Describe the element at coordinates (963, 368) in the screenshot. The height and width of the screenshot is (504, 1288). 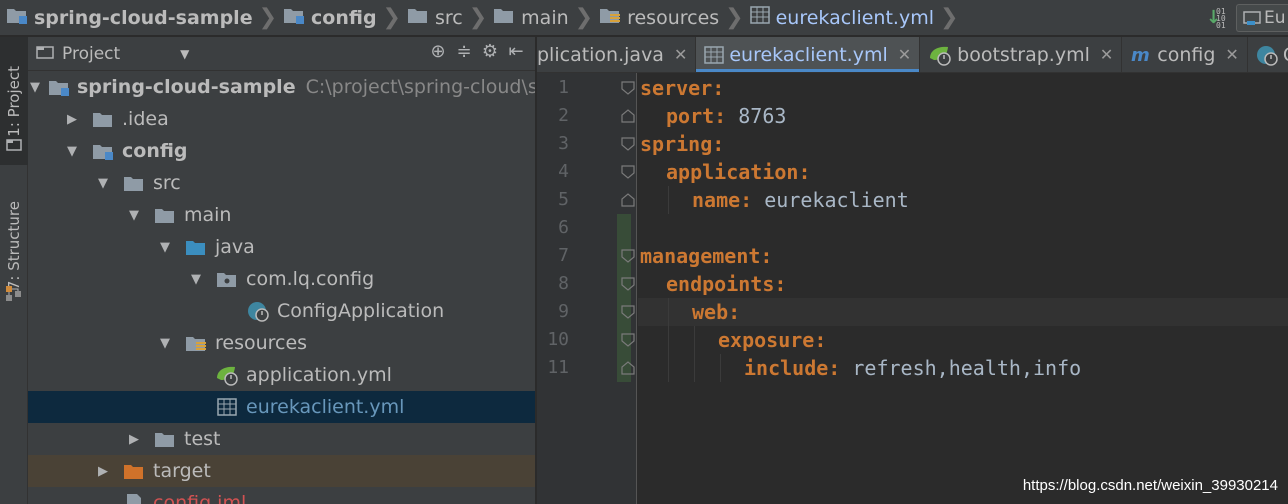
I see `code-line: include: refresh,health,info` at that location.